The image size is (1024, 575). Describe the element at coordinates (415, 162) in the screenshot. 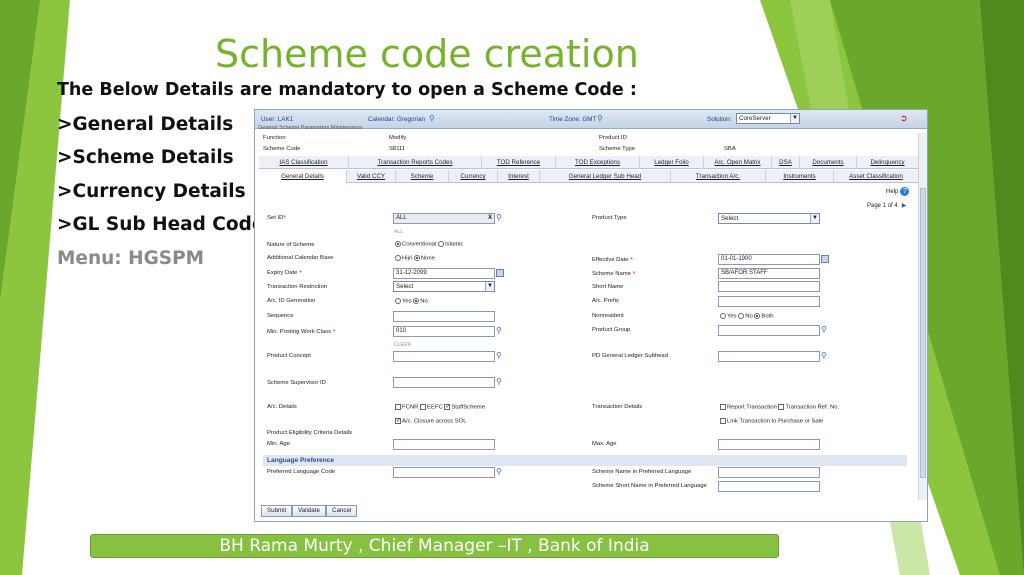

I see `tab-transaction-reports-codes: Transaction Reports Codes` at that location.